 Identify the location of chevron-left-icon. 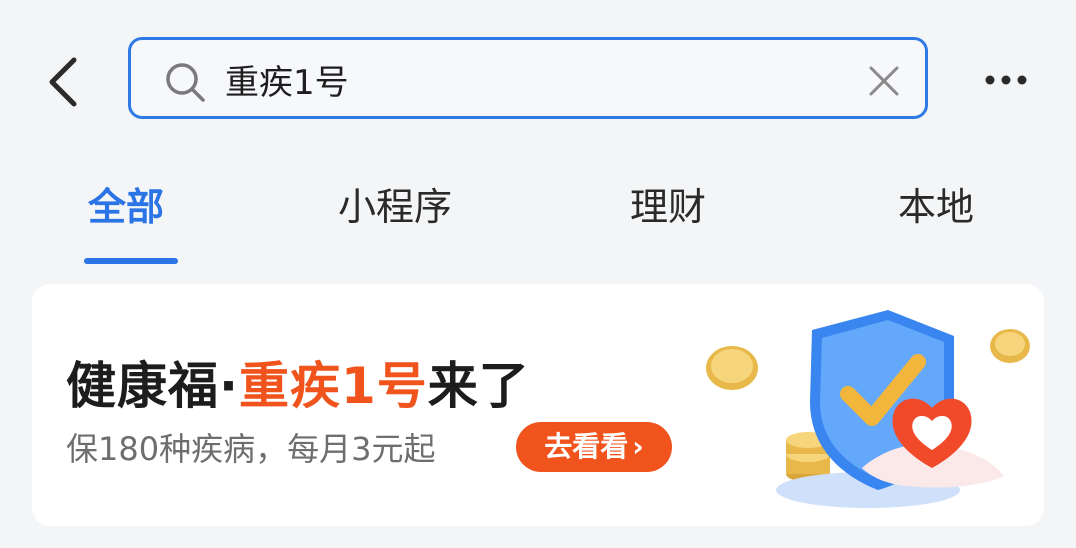
(63, 82).